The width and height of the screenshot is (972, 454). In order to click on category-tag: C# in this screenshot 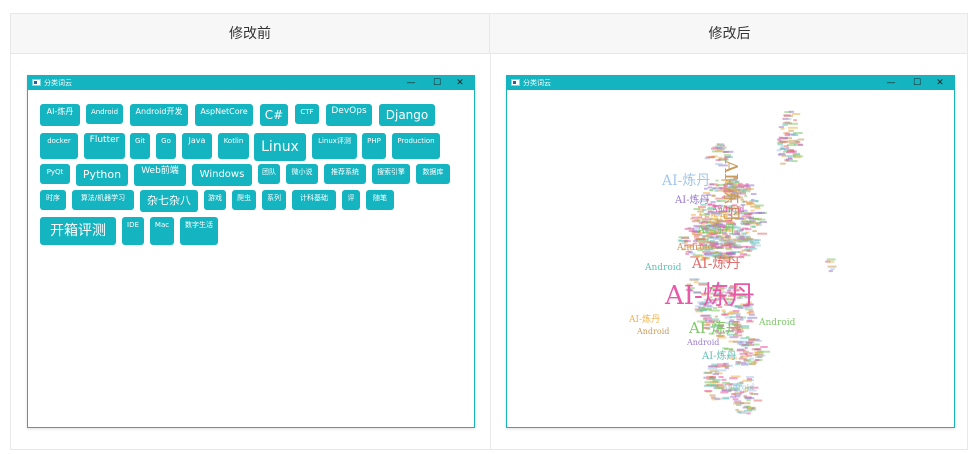, I will do `click(274, 115)`.